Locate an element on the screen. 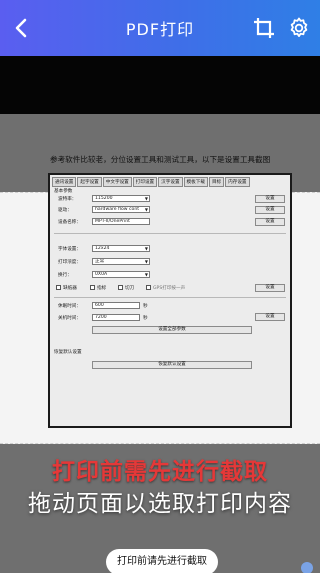  toast-message: 打印前请先进行截取 is located at coordinates (162, 561).